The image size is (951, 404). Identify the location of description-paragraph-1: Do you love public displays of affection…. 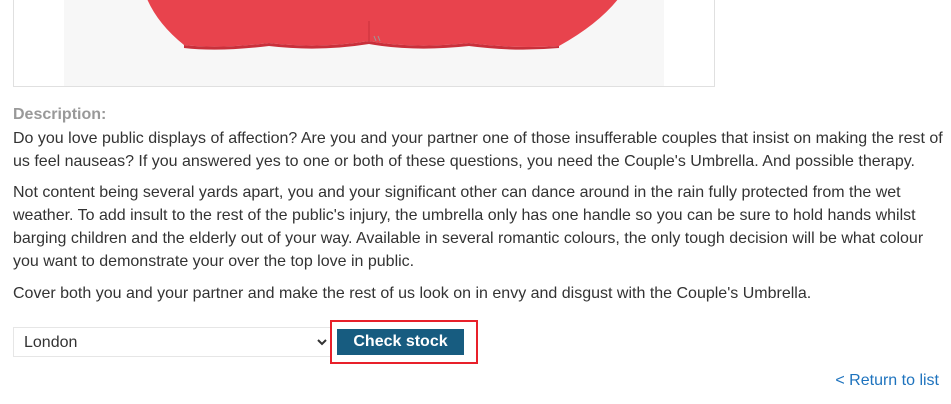
(478, 150).